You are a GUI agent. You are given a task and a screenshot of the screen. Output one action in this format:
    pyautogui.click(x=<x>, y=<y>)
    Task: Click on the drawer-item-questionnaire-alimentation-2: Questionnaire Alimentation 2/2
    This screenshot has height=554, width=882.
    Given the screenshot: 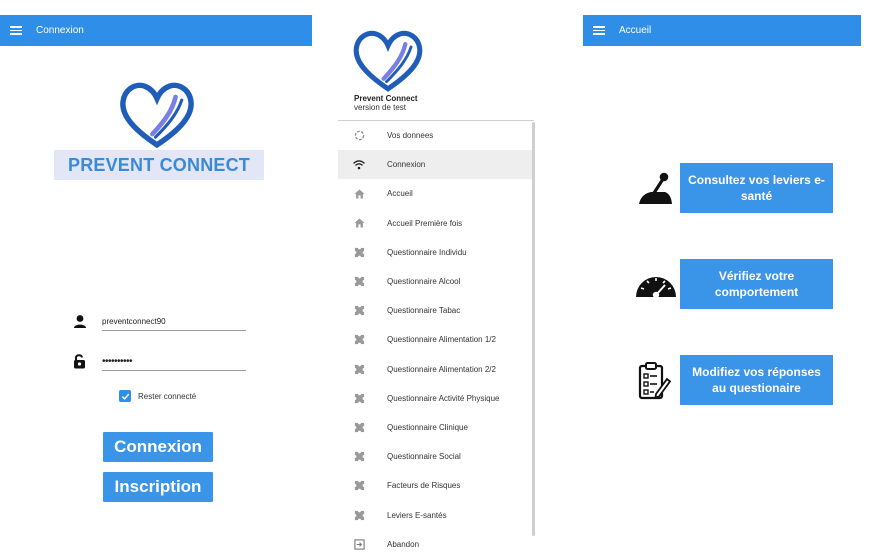 What is the action you would take?
    pyautogui.click(x=436, y=369)
    